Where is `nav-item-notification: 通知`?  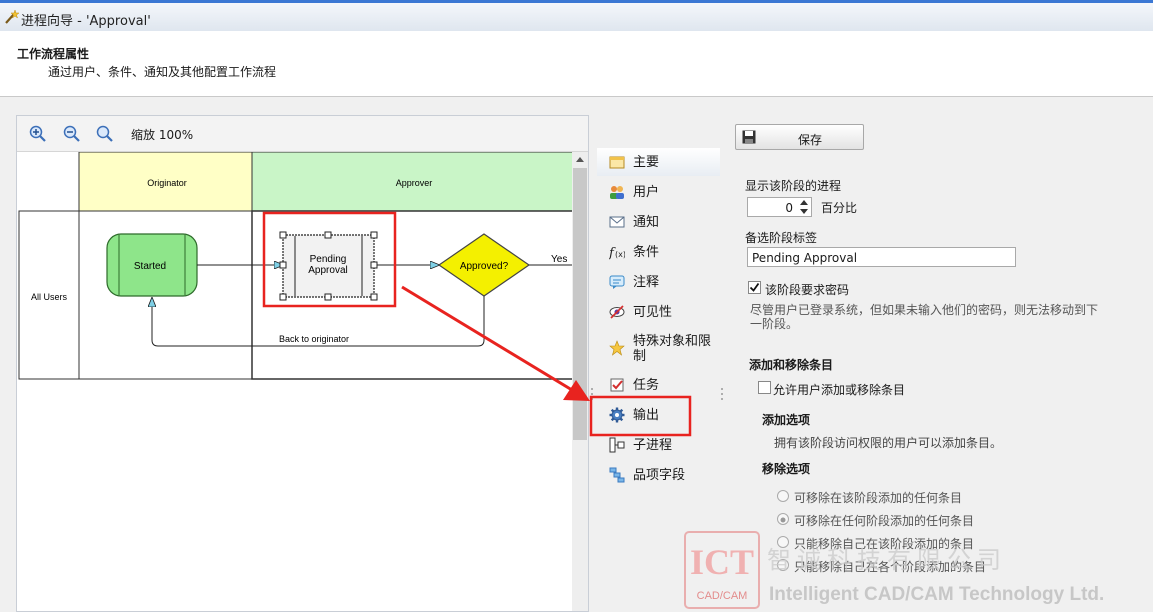 nav-item-notification: 通知 is located at coordinates (658, 222).